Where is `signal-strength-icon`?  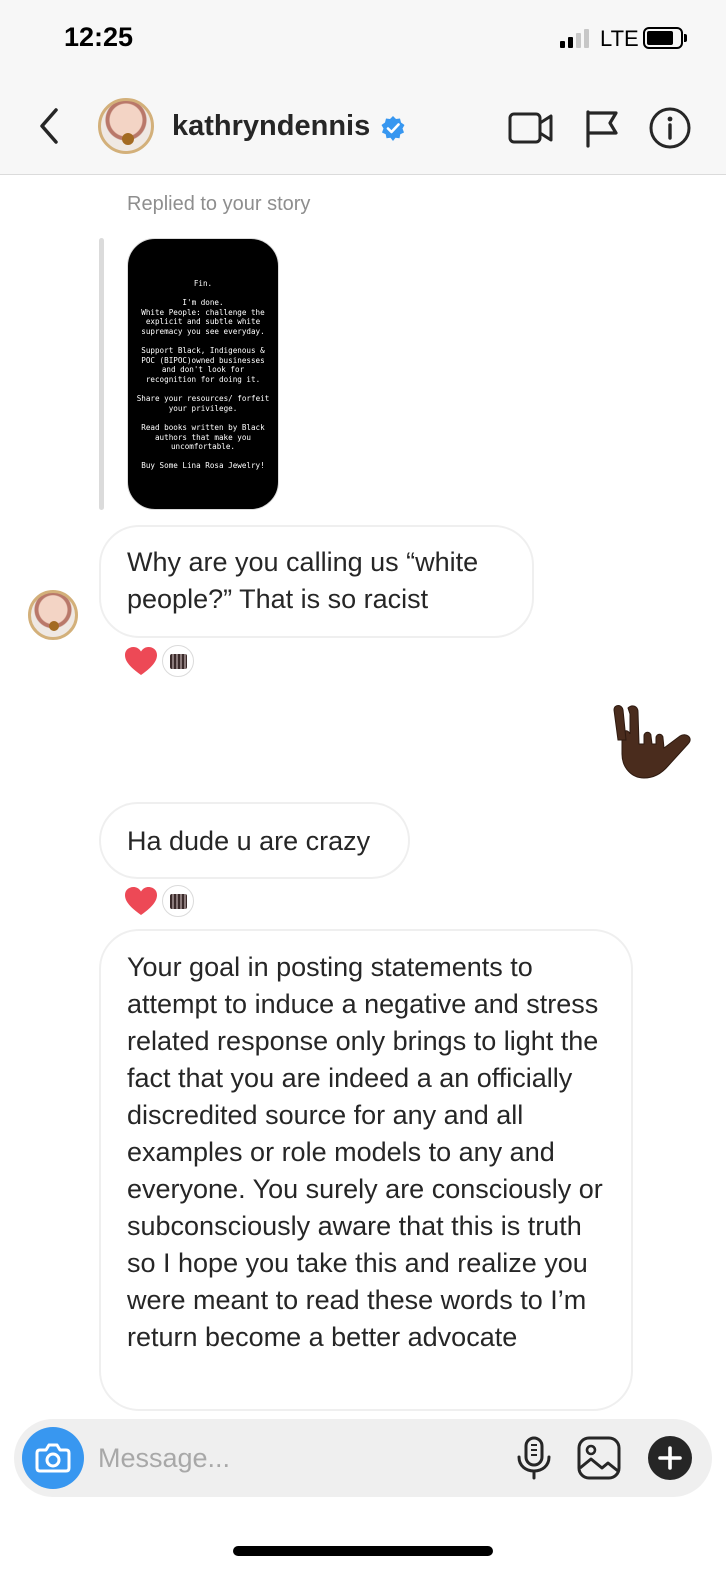
signal-strength-icon is located at coordinates (576, 38).